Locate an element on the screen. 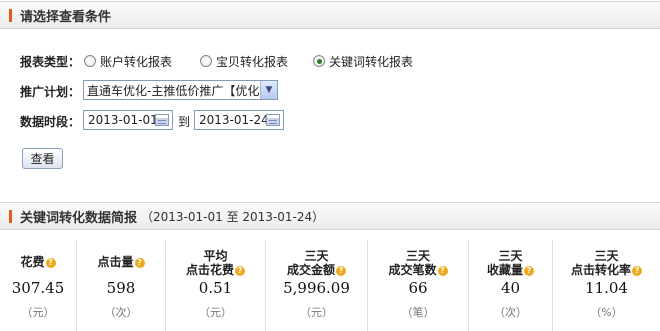 This screenshot has height=331, width=660. stat-value: 66 is located at coordinates (418, 288).